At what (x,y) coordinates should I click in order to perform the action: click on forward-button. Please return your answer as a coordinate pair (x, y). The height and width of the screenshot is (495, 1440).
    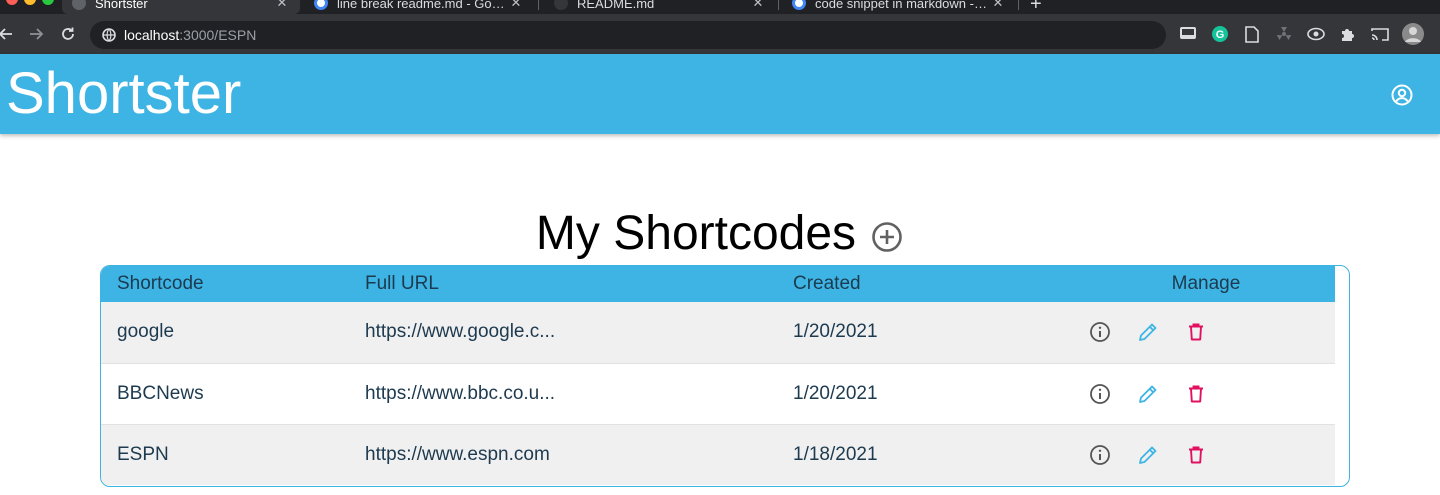
    Looking at the image, I should click on (36, 34).